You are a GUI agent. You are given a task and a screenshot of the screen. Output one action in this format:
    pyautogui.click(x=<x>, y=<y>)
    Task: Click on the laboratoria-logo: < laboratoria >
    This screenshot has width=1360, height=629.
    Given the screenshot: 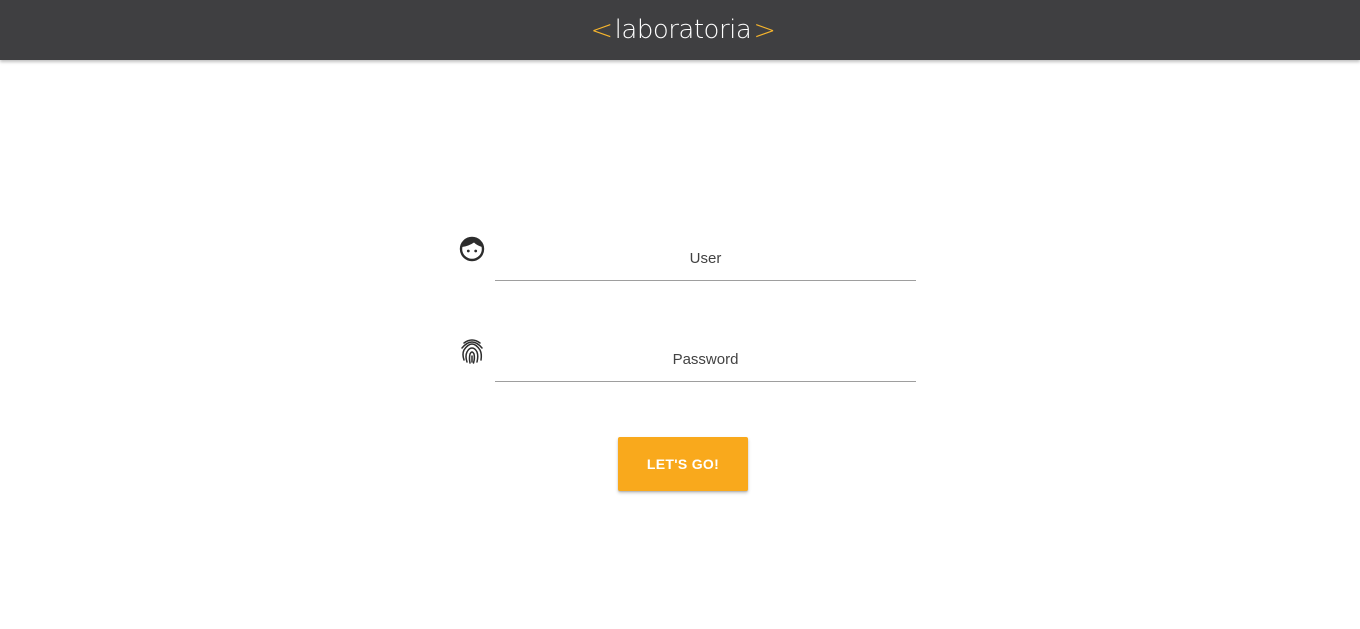 What is the action you would take?
    pyautogui.click(x=683, y=30)
    